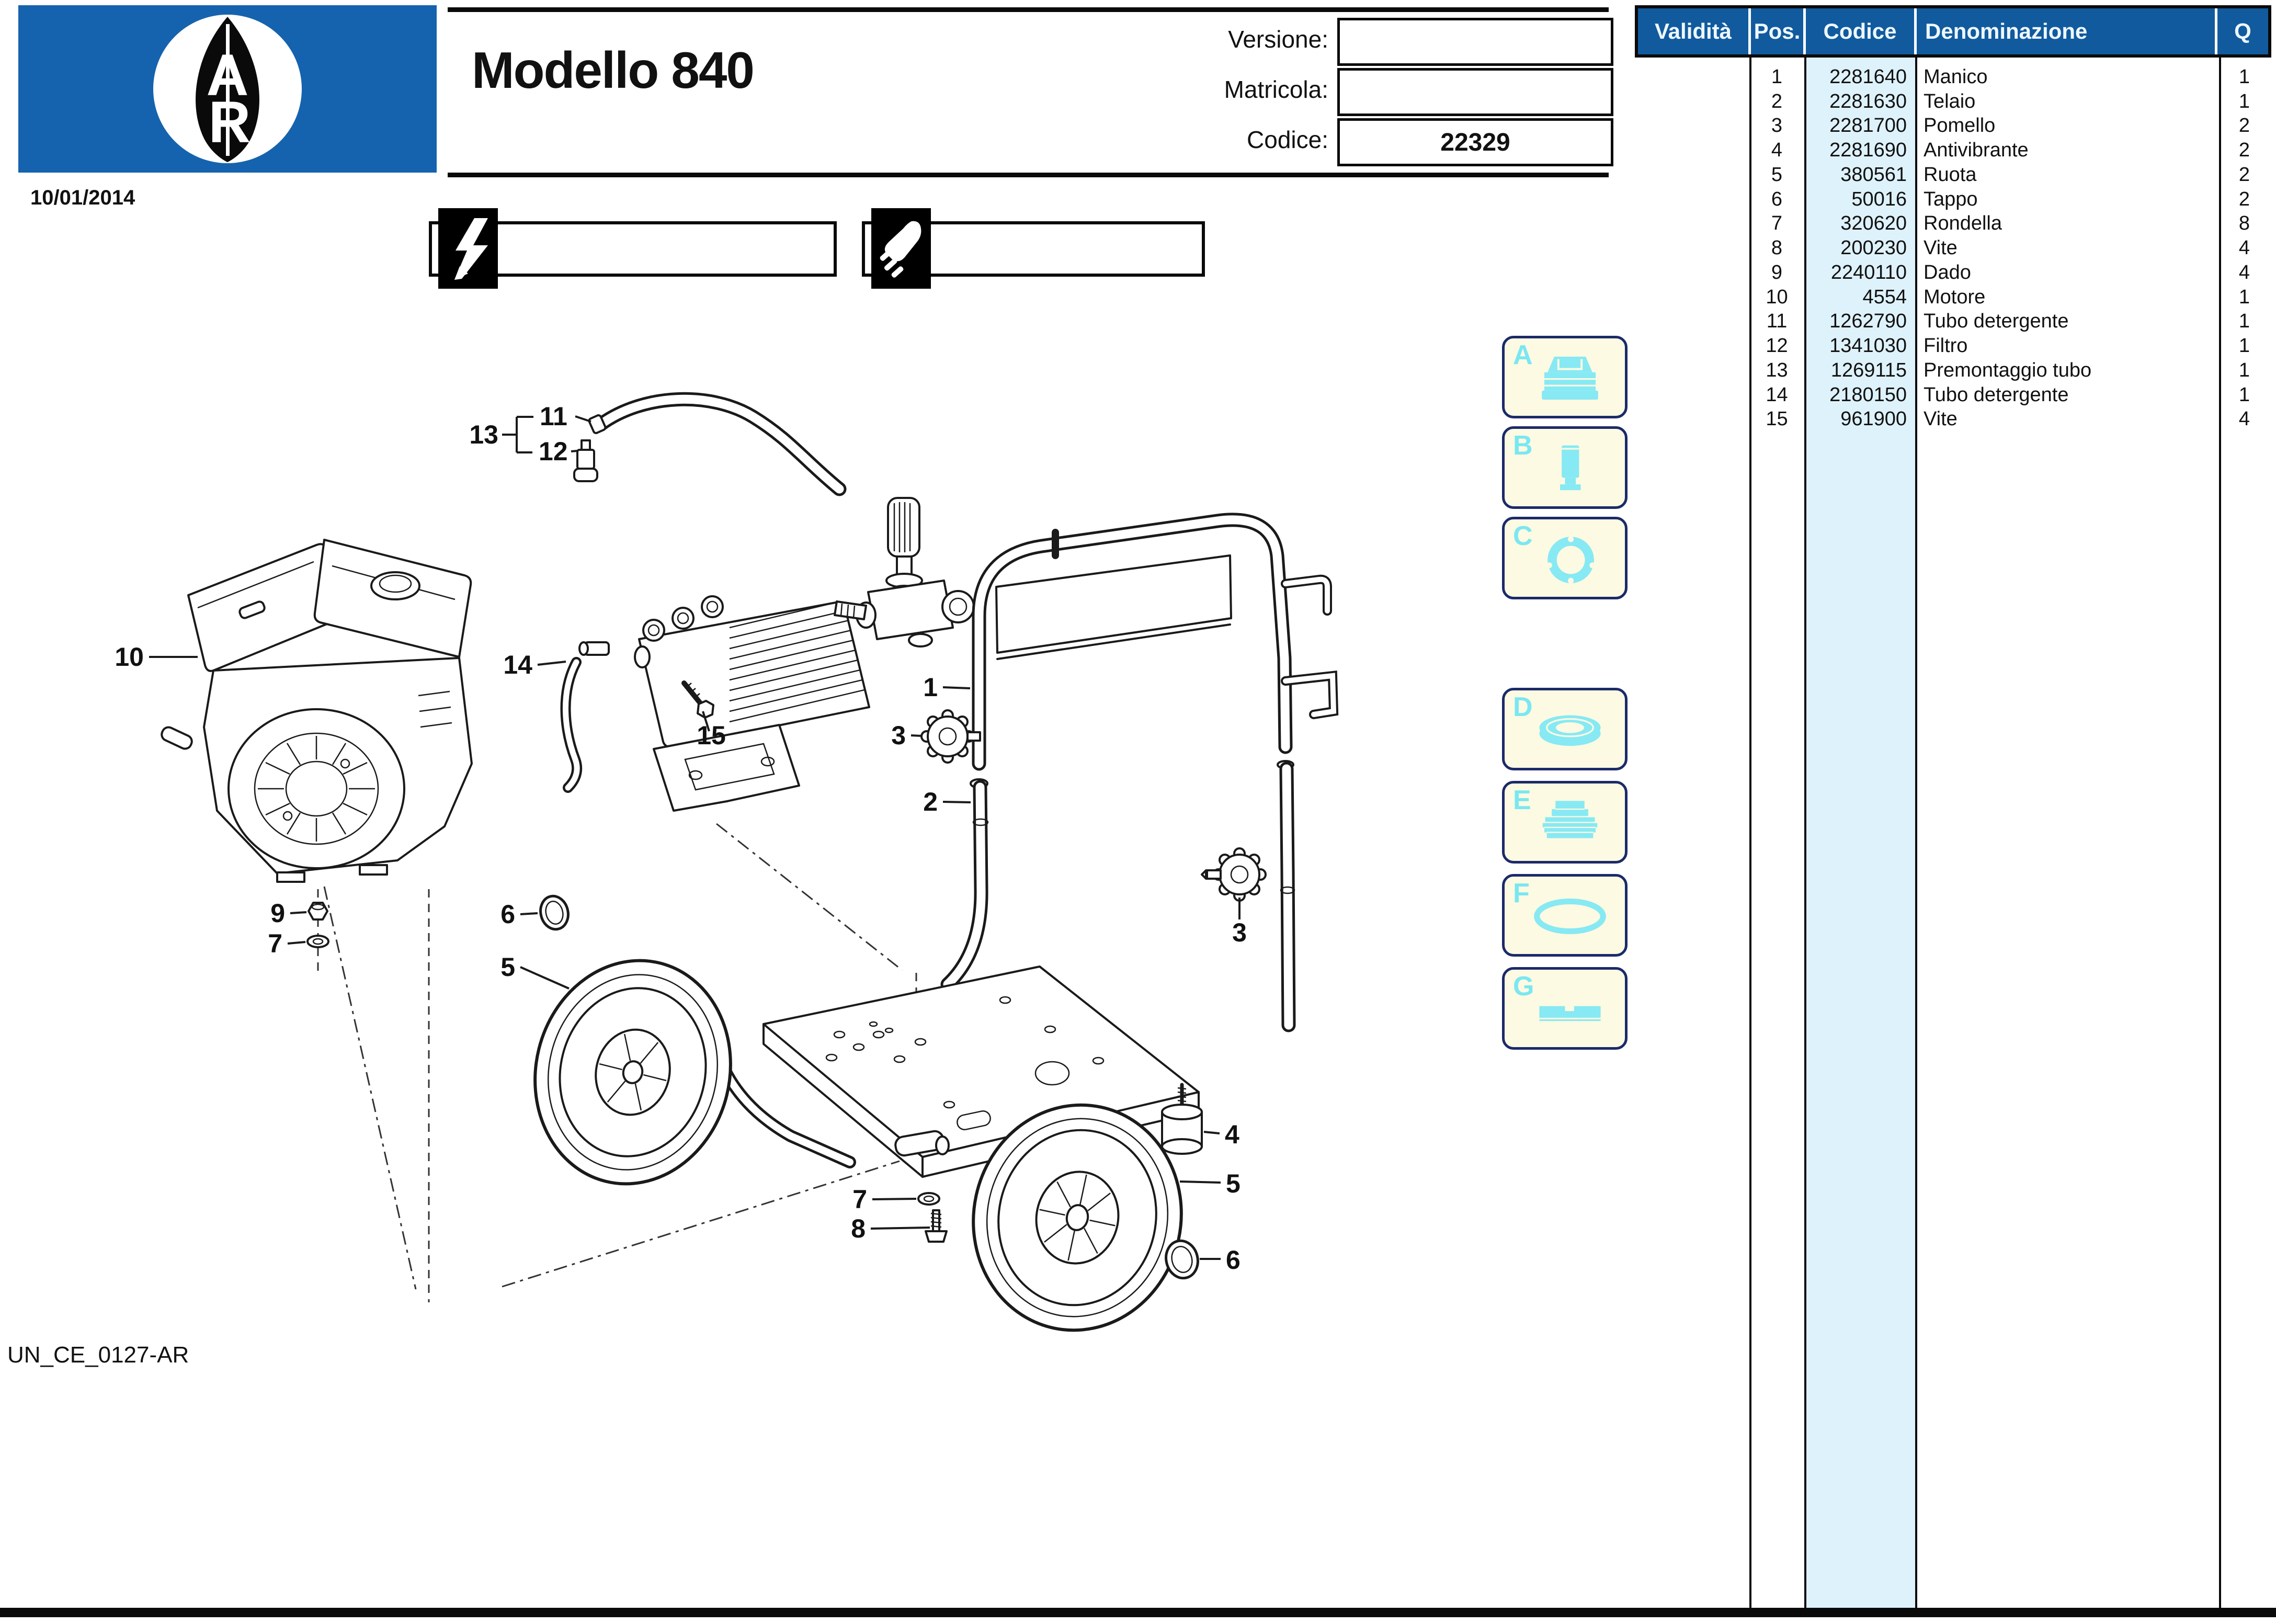 The image size is (2276, 1624). What do you see at coordinates (2008, 346) in the screenshot?
I see `table-row: 12 1341030 Filtro 1` at bounding box center [2008, 346].